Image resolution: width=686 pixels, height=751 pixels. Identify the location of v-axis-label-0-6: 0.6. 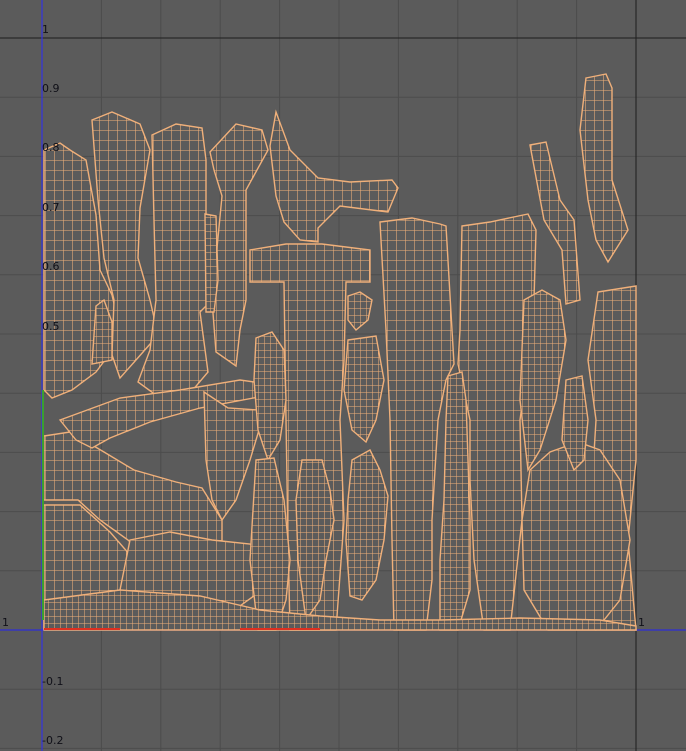
(51, 266).